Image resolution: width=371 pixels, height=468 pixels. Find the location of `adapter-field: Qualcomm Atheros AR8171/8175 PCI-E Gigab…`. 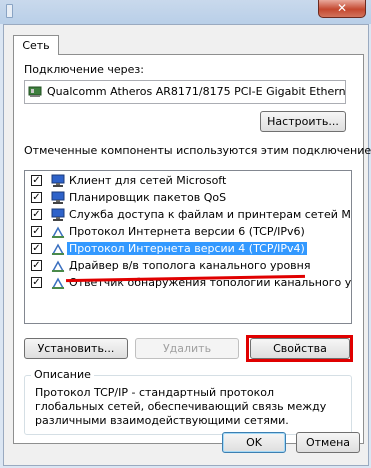

adapter-field: Qualcomm Atheros AR8171/8175 PCI-E Gigab… is located at coordinates (185, 92).